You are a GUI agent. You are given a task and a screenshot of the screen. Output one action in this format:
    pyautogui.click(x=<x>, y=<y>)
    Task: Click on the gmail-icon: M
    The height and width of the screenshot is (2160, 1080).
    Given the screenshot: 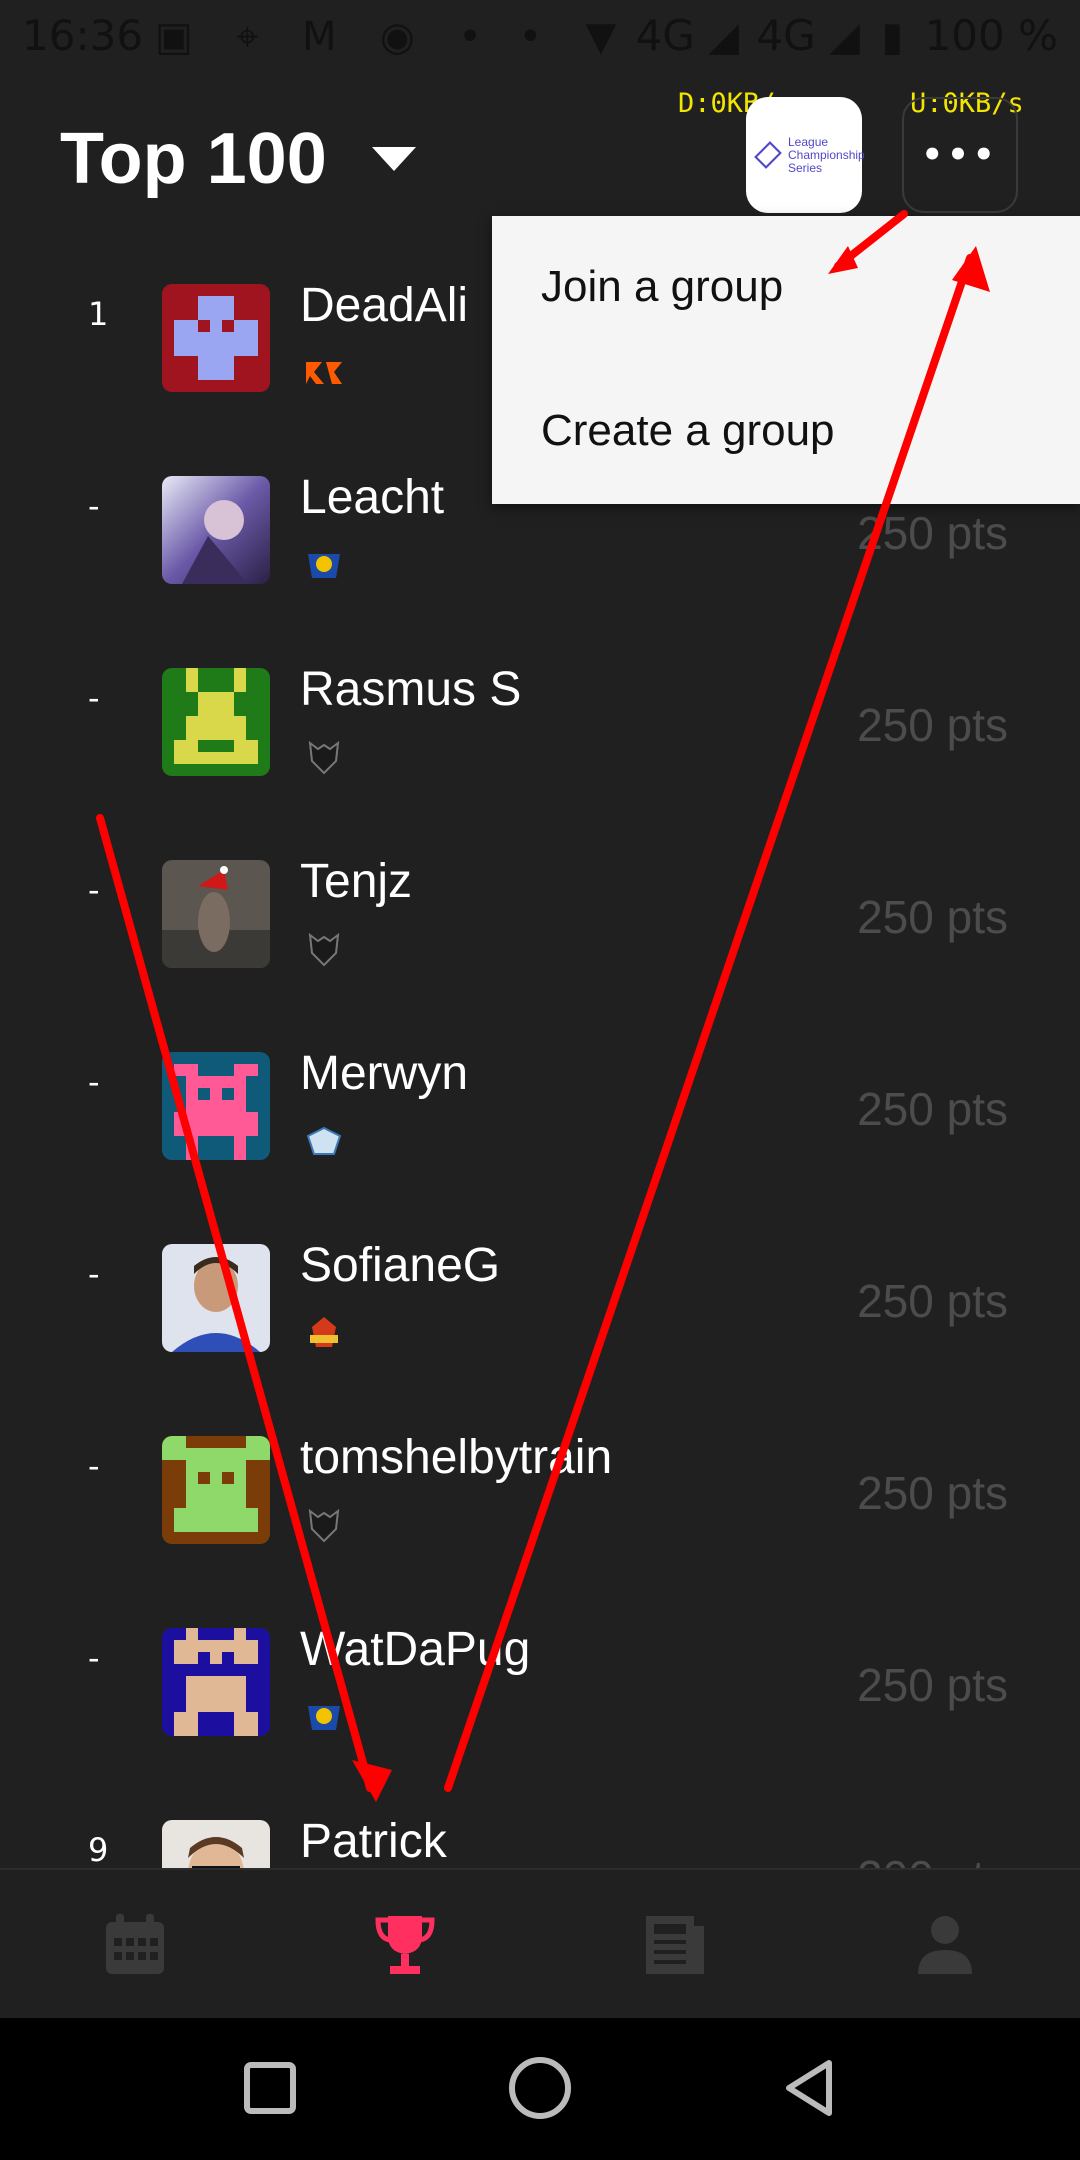 What is the action you would take?
    pyautogui.click(x=319, y=37)
    